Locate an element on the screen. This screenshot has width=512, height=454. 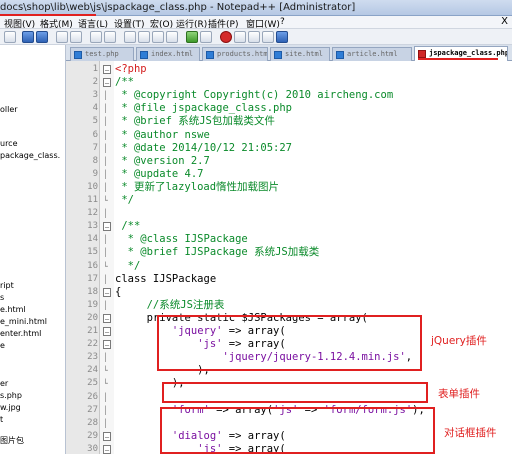
file-item: package_class. is located at coordinates (30, 155).